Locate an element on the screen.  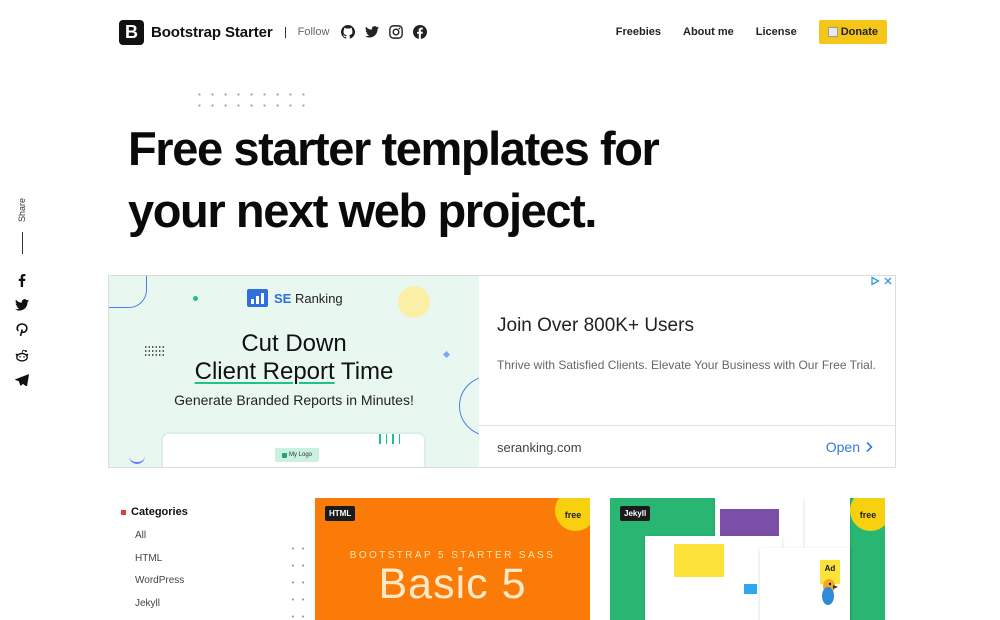
ad-chip-label: My Logo is located at coordinates (300, 455).